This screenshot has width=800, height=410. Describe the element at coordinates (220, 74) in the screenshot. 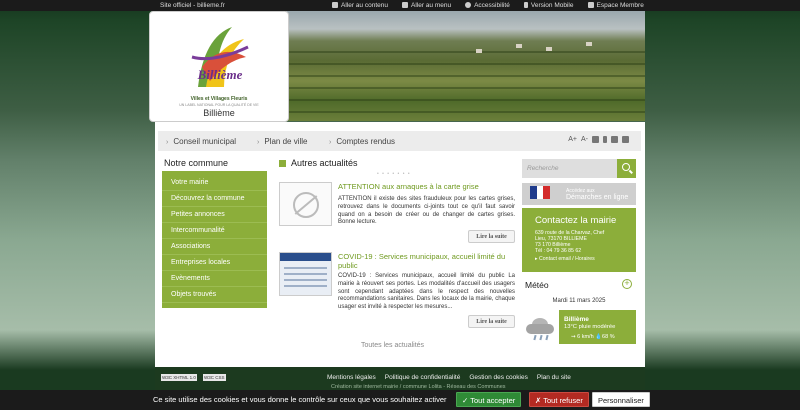

I see `logo-wordmark: Billième` at that location.